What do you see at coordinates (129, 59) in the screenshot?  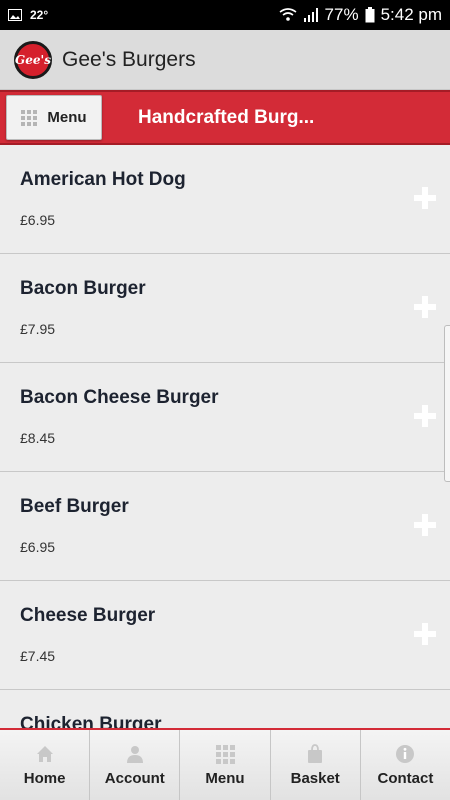 I see `app-title: Gee's Burgers` at bounding box center [129, 59].